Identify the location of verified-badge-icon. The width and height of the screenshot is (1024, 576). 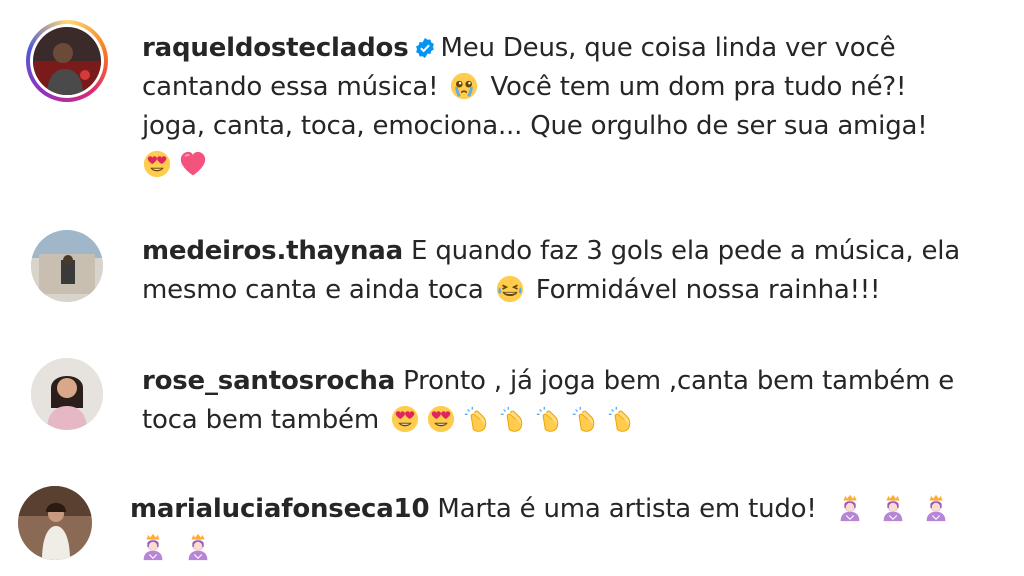
(425, 48).